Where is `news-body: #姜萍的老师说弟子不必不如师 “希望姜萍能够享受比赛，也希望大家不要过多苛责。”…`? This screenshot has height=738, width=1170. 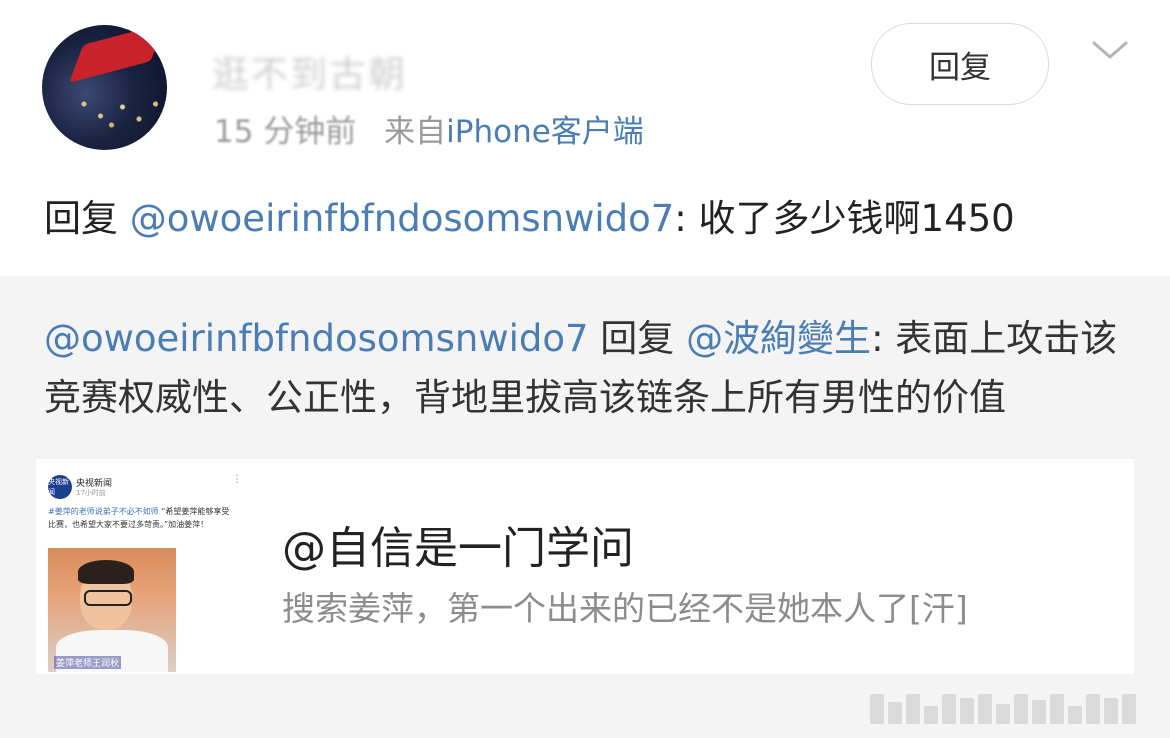 news-body: #姜萍的老师说弟子不必不如师 “希望姜萍能够享受比赛，也希望大家不要过多苛责。”… is located at coordinates (142, 518).